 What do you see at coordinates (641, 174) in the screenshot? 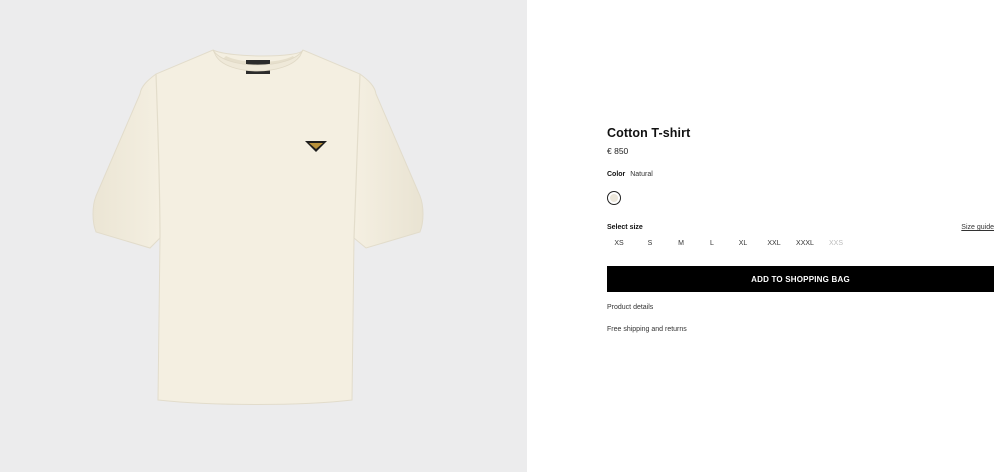
I see `color-value: Natural` at bounding box center [641, 174].